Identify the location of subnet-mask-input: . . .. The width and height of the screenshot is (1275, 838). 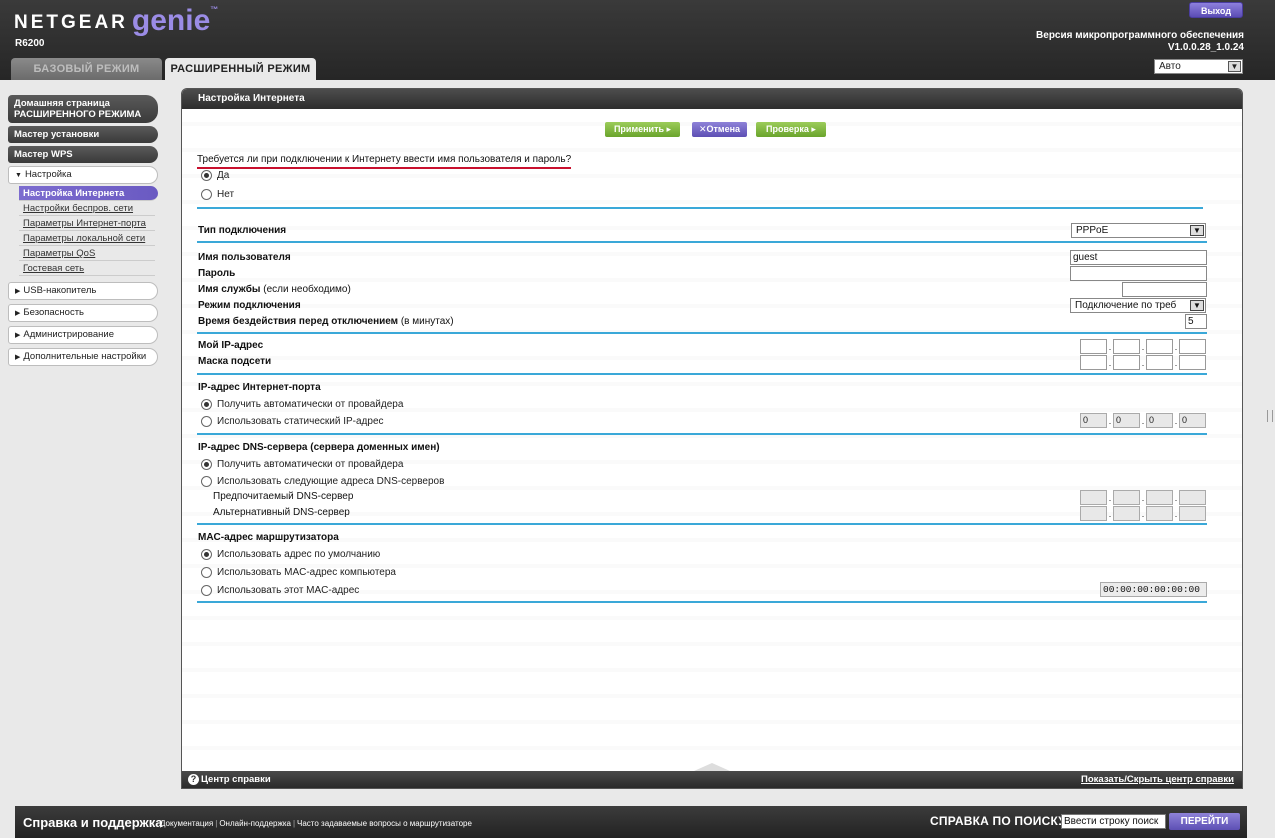
(1143, 362).